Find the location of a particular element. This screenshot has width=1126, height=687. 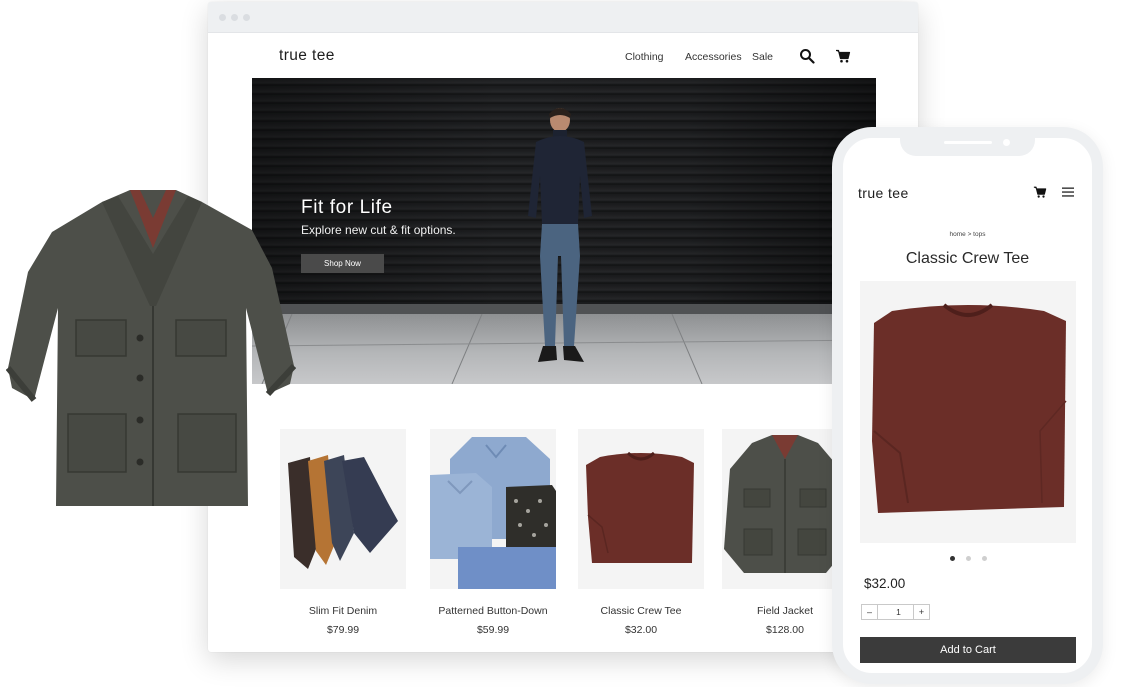

product-price: $79.99 is located at coordinates (343, 630).